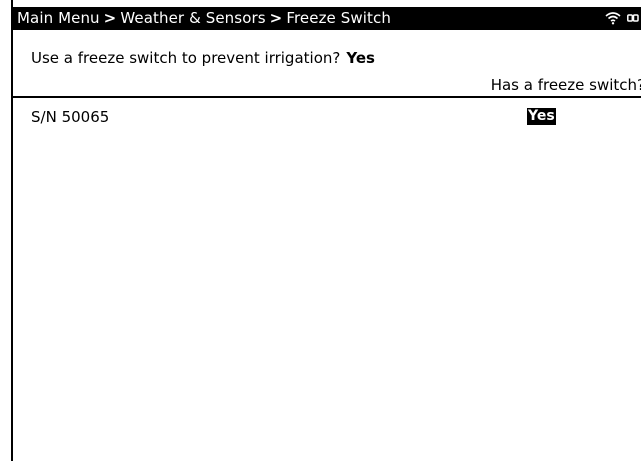  Describe the element at coordinates (70, 117) in the screenshot. I see `device-serial: S/N 50065` at that location.